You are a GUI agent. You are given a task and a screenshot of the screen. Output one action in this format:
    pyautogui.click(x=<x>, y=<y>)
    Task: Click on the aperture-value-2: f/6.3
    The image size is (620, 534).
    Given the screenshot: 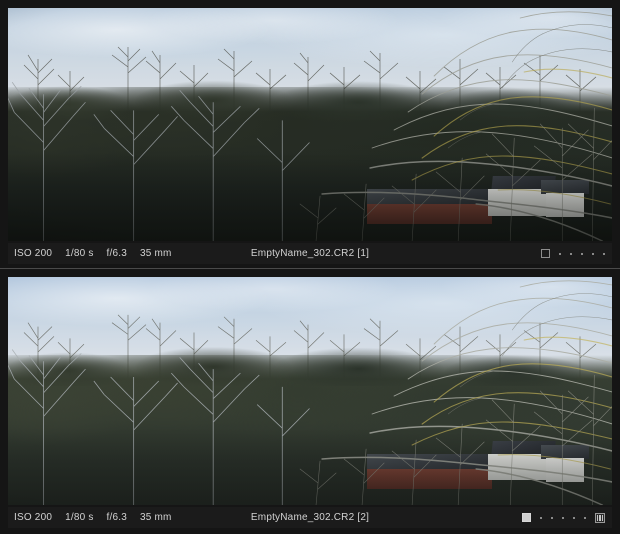 What is the action you would take?
    pyautogui.click(x=117, y=517)
    